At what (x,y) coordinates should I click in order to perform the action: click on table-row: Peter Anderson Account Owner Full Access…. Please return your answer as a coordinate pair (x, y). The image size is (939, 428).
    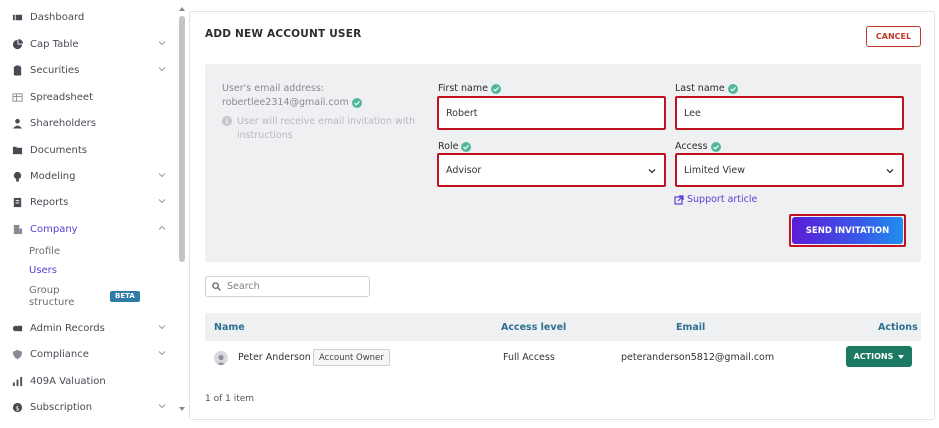
    Looking at the image, I should click on (563, 359).